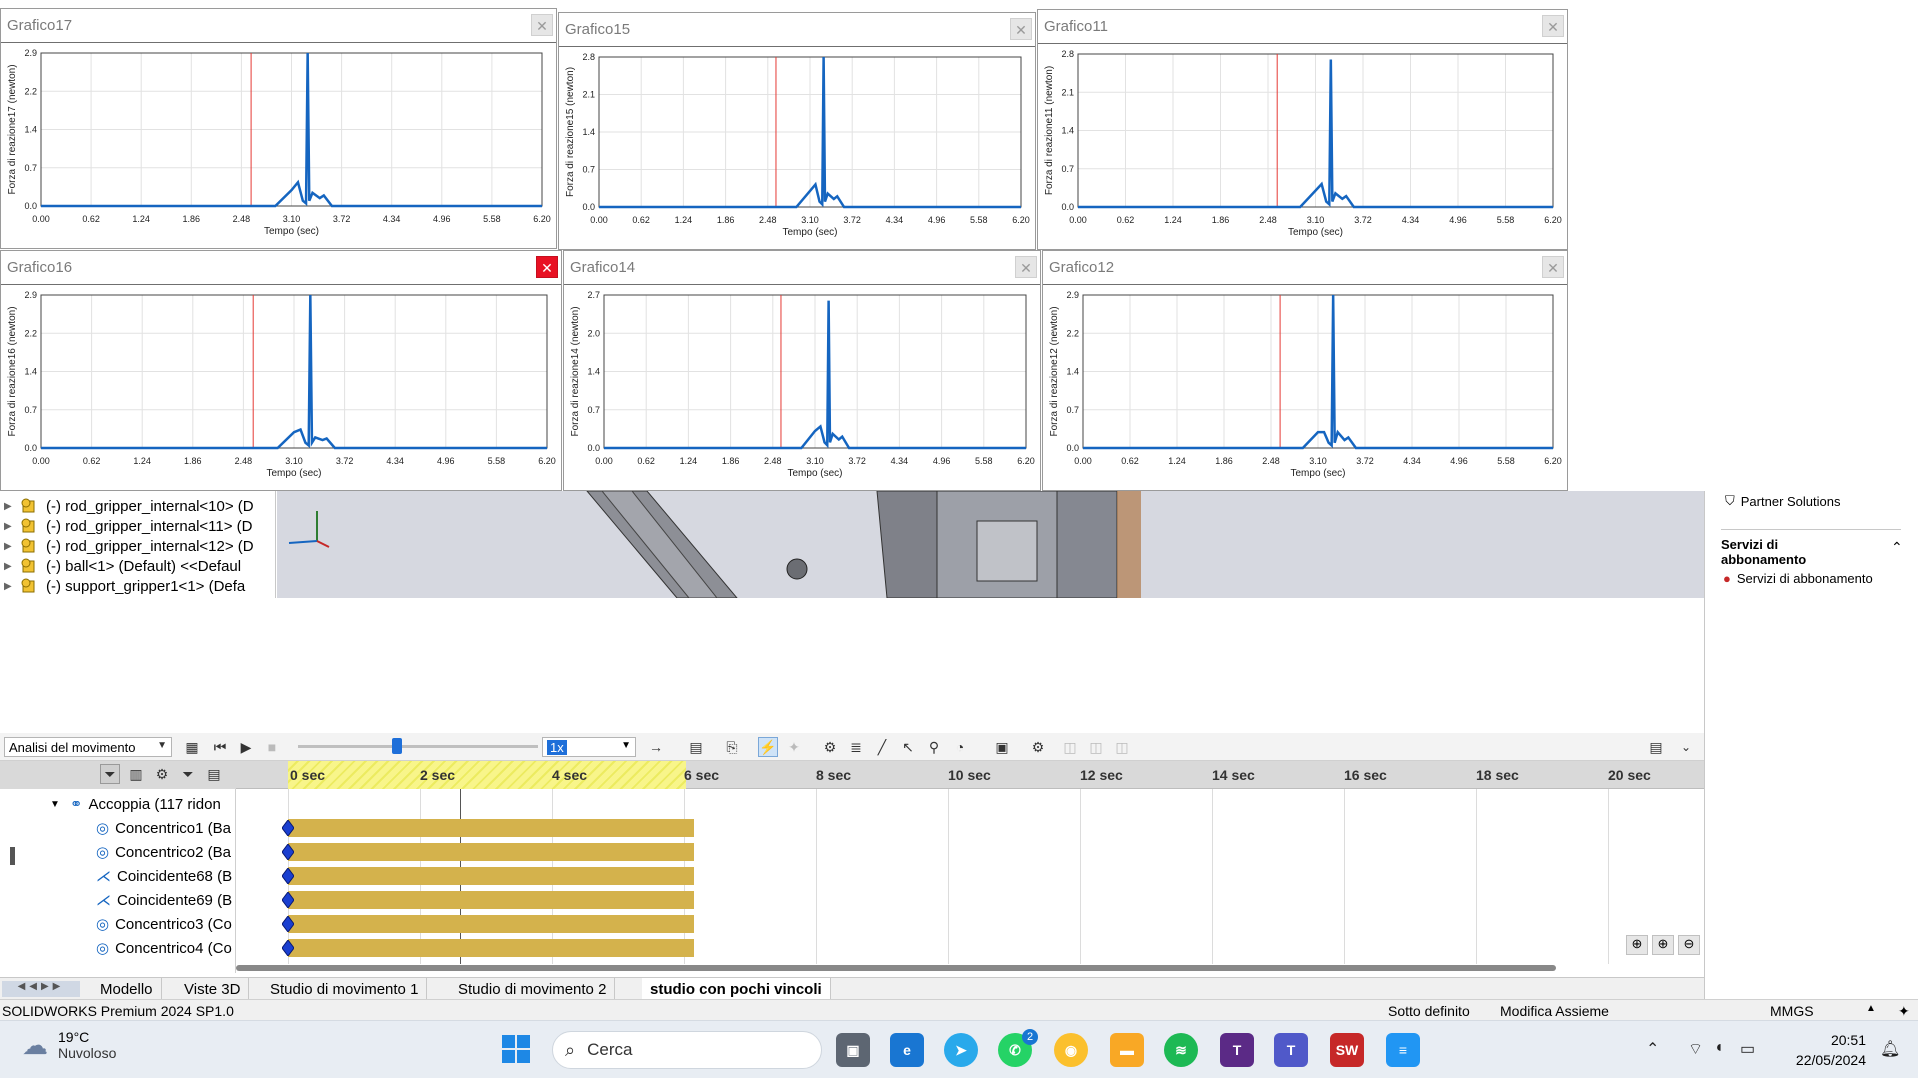 The height and width of the screenshot is (1078, 1918). Describe the element at coordinates (516, 1049) in the screenshot. I see `windows-start-icon` at that location.